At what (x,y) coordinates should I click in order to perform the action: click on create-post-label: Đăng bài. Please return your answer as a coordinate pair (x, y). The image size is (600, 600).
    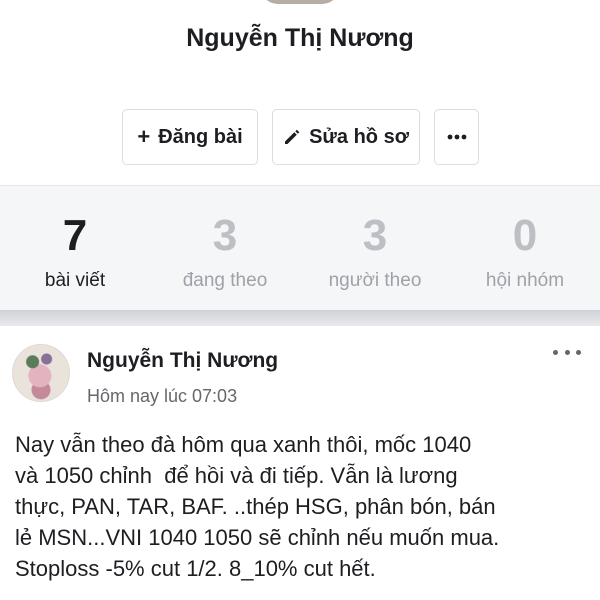
    Looking at the image, I should click on (200, 136).